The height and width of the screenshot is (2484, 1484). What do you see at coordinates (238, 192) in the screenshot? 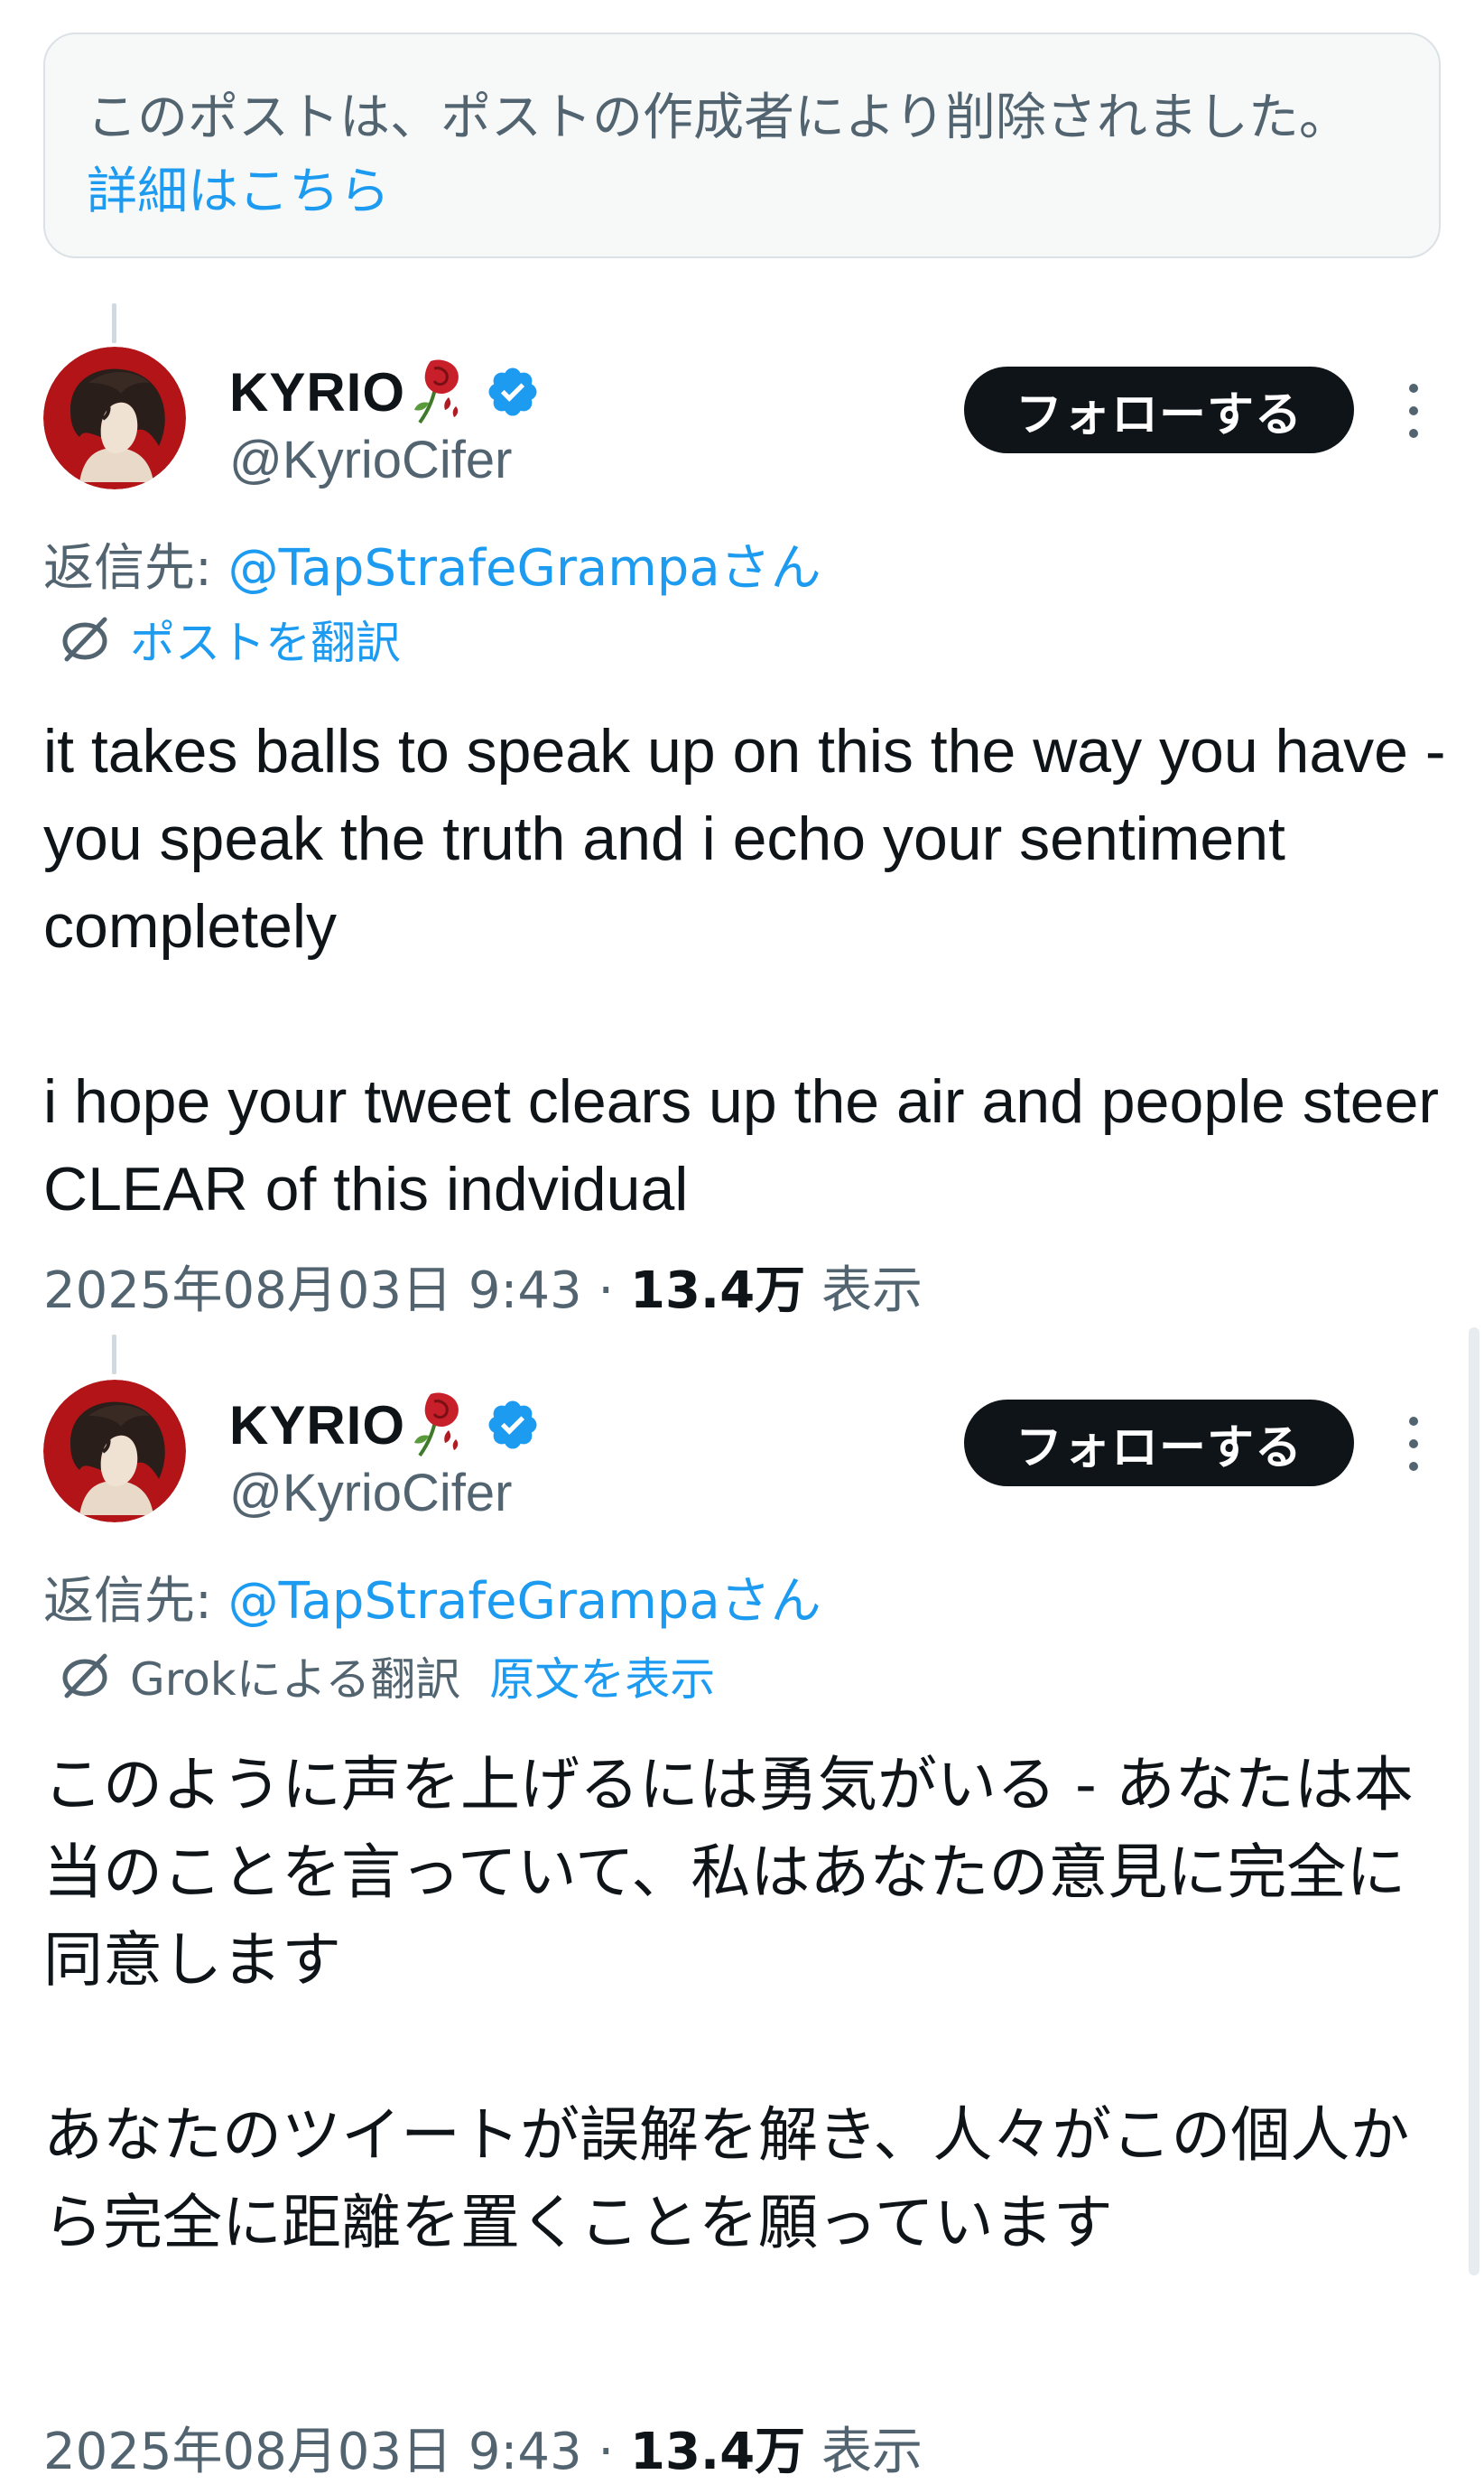
I see `details-link: 詳細はこちら` at bounding box center [238, 192].